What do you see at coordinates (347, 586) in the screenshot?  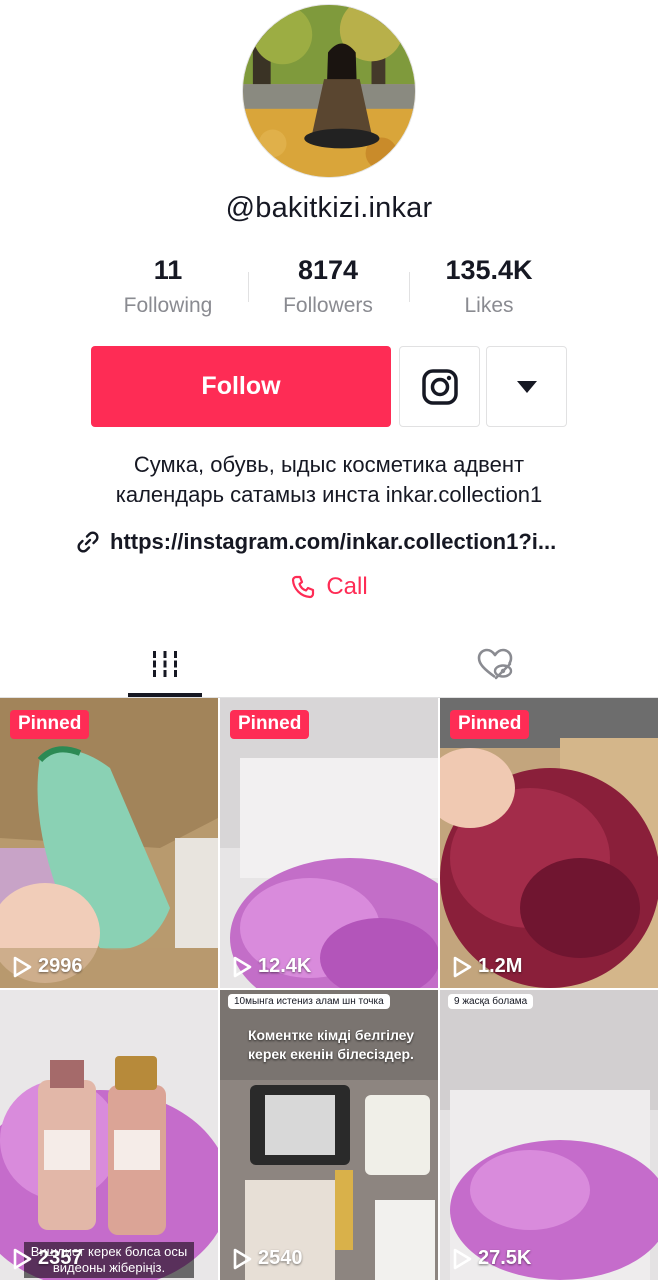 I see `call-label: Call` at bounding box center [347, 586].